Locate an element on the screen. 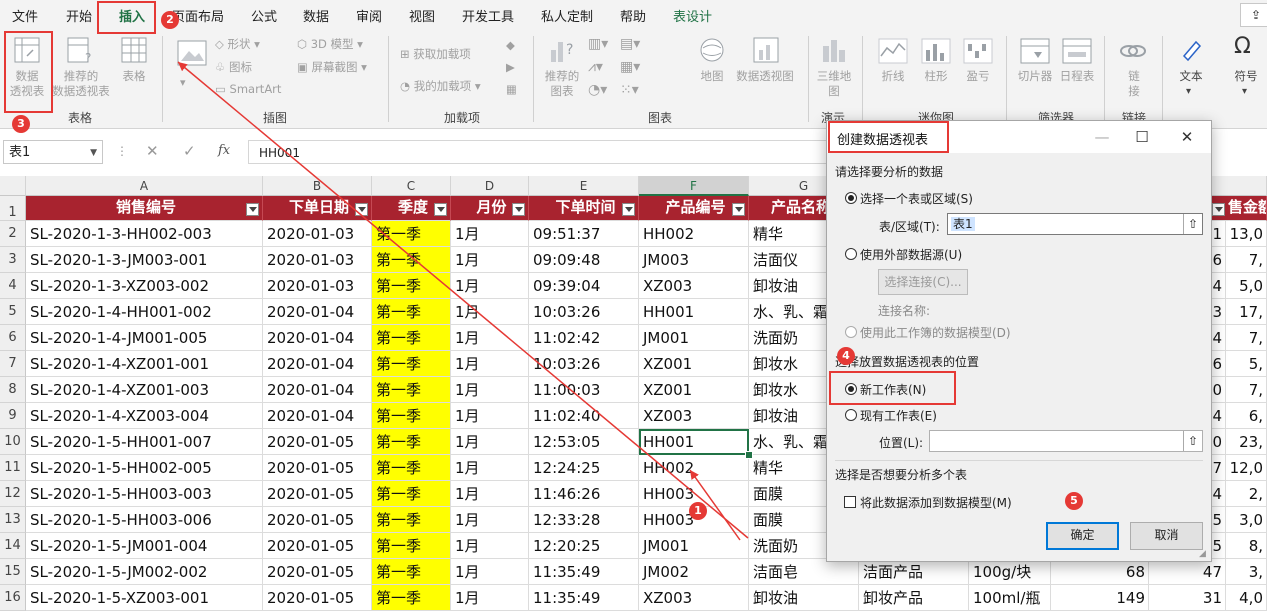  row-header: 16 is located at coordinates (13, 598).